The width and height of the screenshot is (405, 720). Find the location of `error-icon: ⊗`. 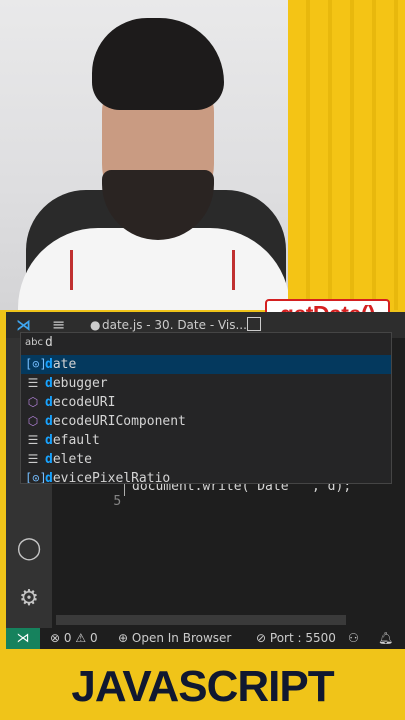

error-icon: ⊗ is located at coordinates (55, 638).